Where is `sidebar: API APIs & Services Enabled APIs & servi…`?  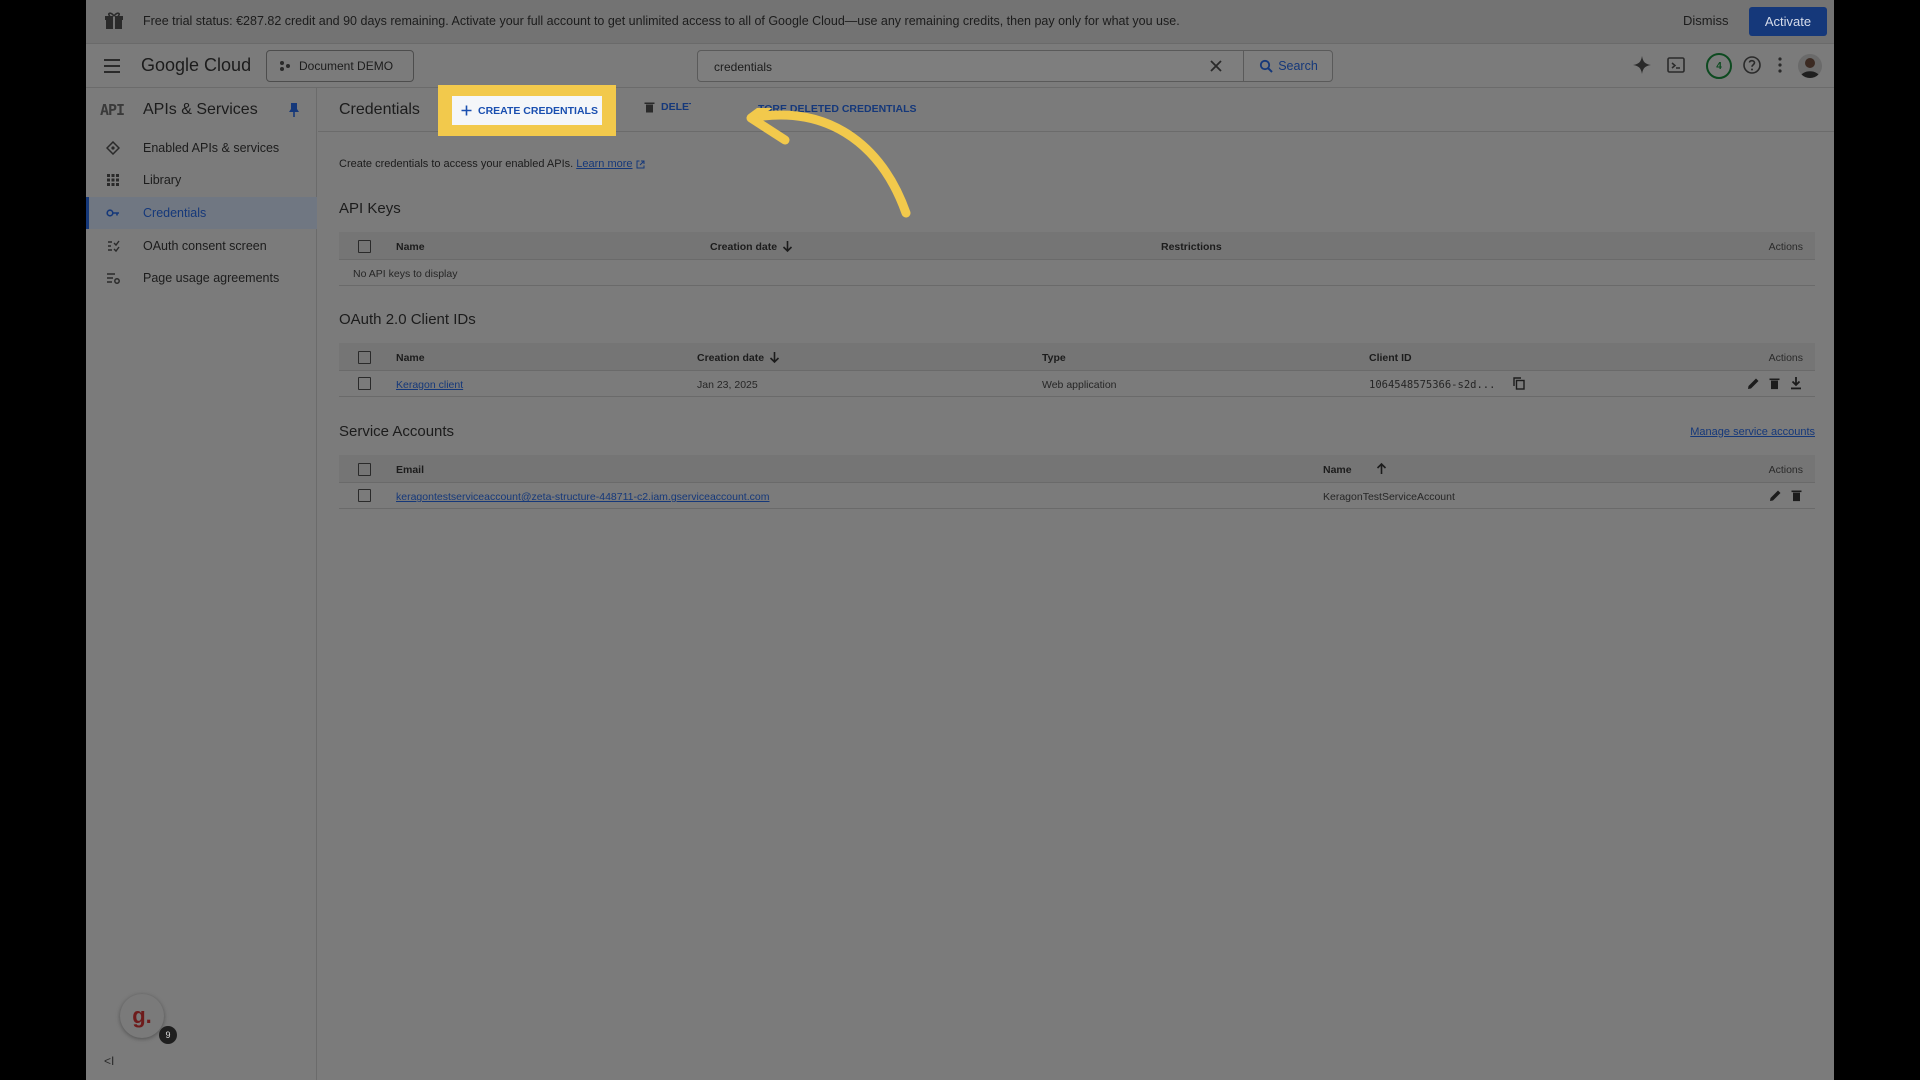 sidebar: API APIs & Services Enabled APIs & servi… is located at coordinates (201, 584).